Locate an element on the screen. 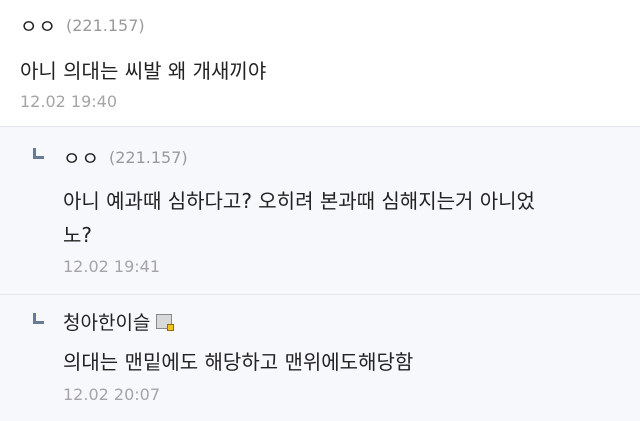  comment-text: 아니 의대는 씨발 왜 개새끼야 is located at coordinates (143, 71).